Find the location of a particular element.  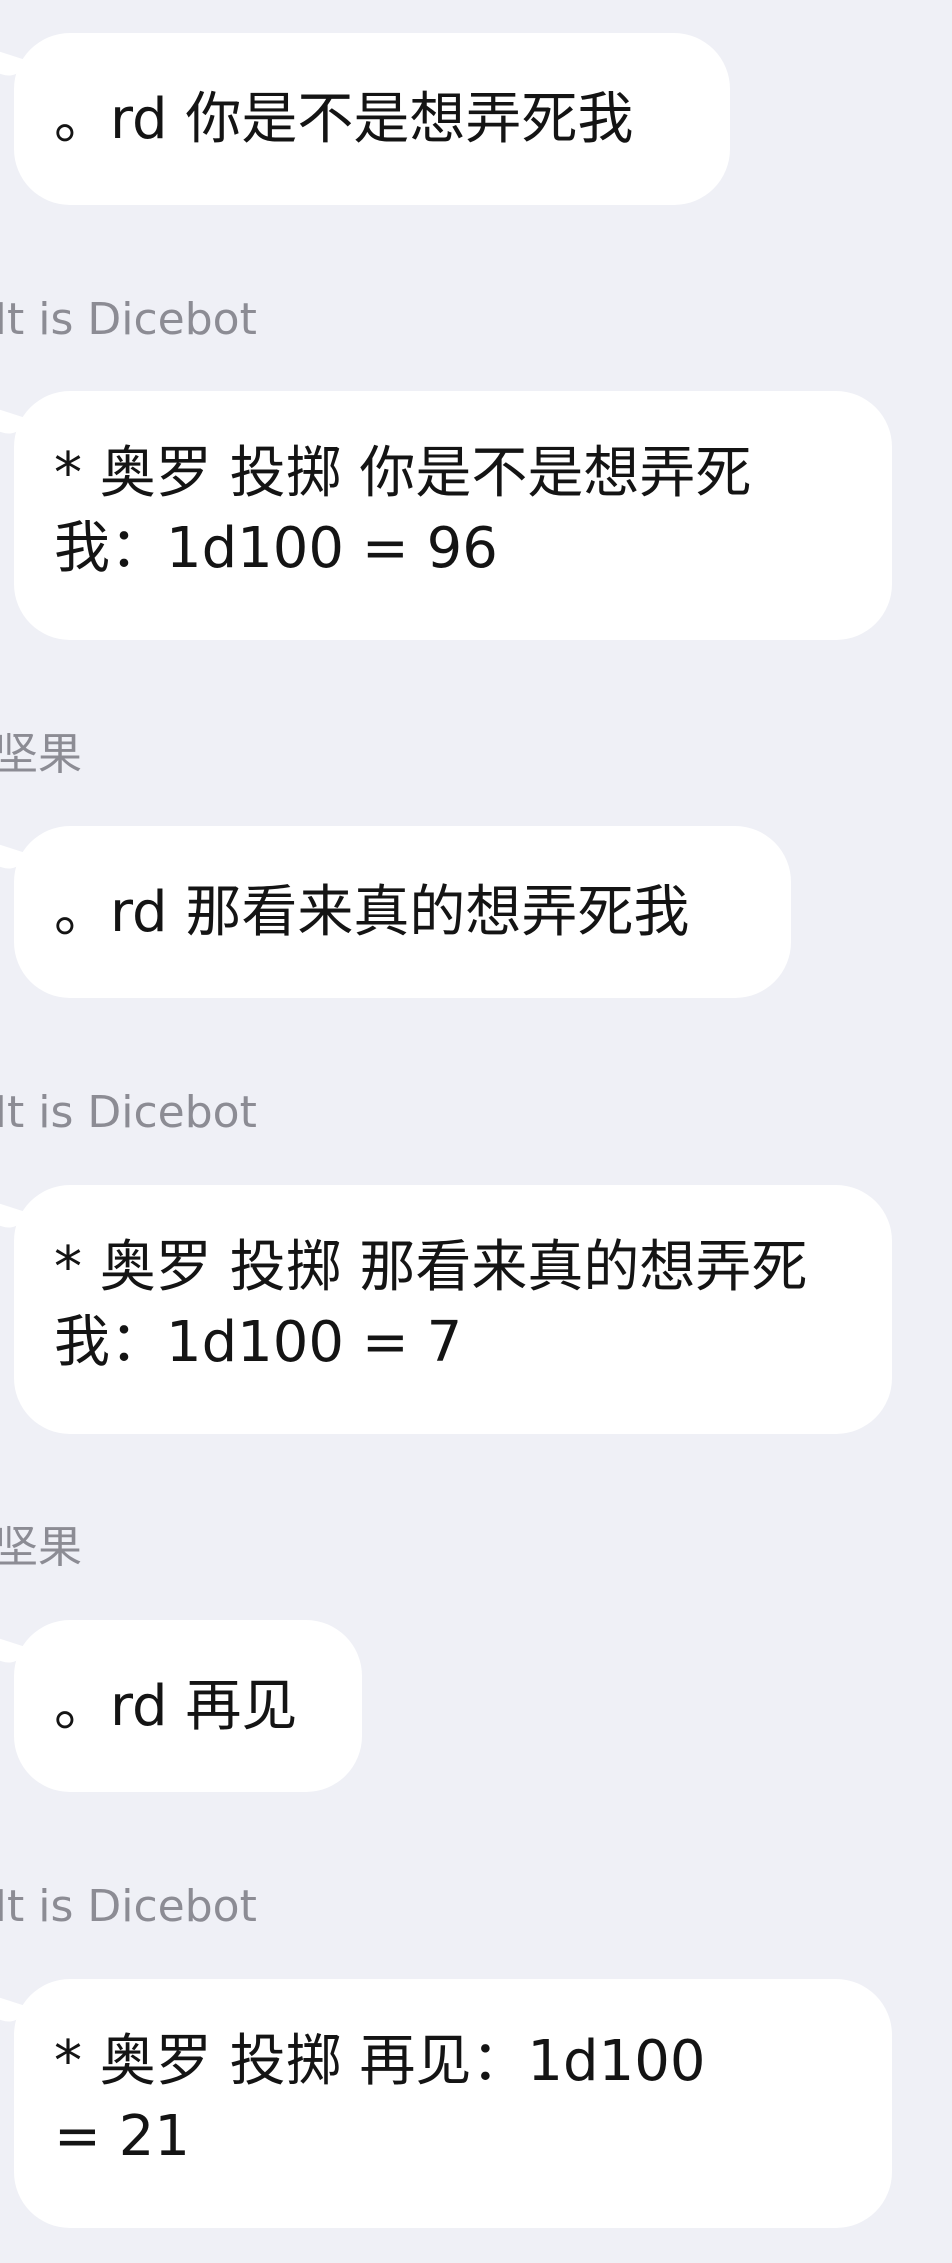

message-bubble: 。rd 你是不是想弄死我 is located at coordinates (372, 119).